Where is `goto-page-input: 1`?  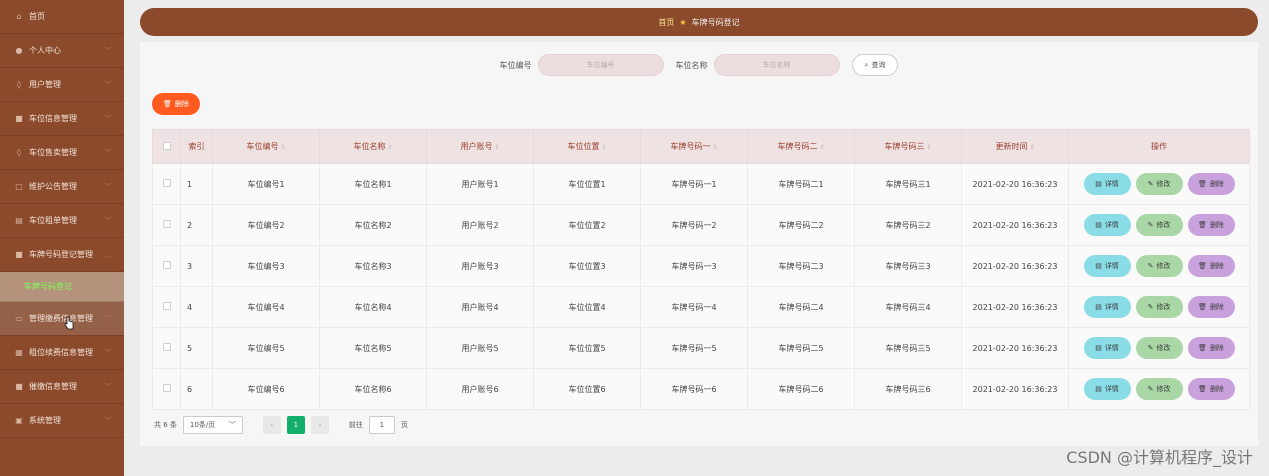
goto-page-input: 1 is located at coordinates (381, 425).